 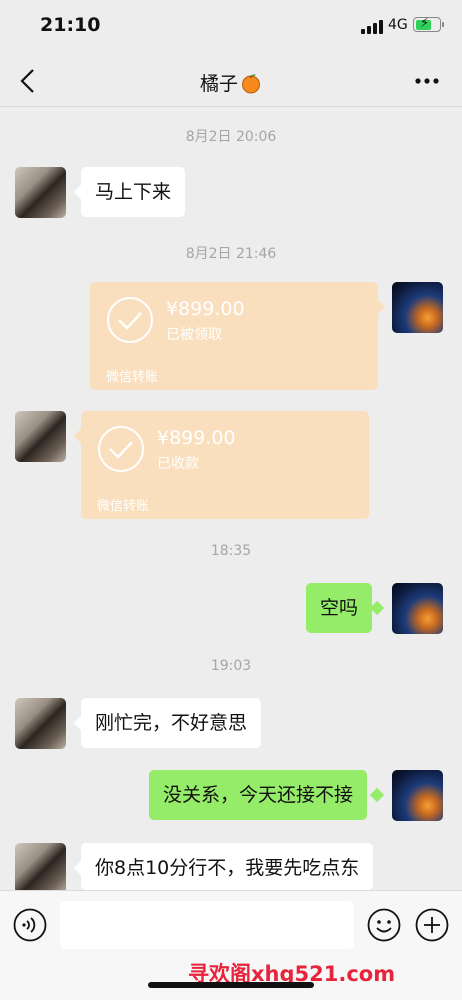 I want to click on orange-icon, so click(x=251, y=84).